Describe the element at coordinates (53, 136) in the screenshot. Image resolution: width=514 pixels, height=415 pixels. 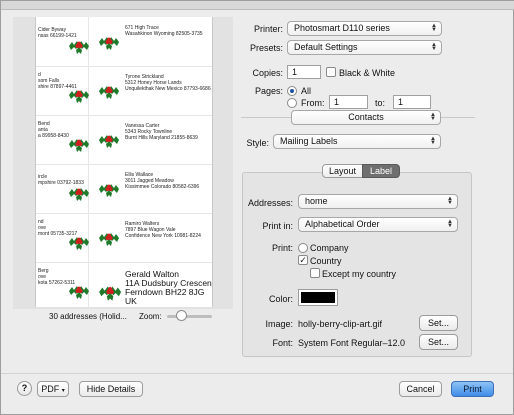
I see `label-line: a 89958-8430` at that location.